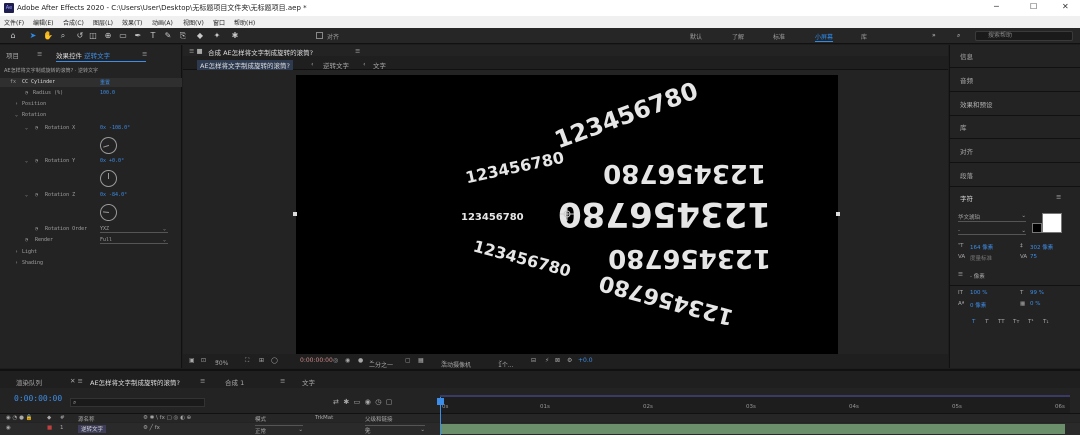  I want to click on show-snapshot-icon: ◉, so click(347, 360).